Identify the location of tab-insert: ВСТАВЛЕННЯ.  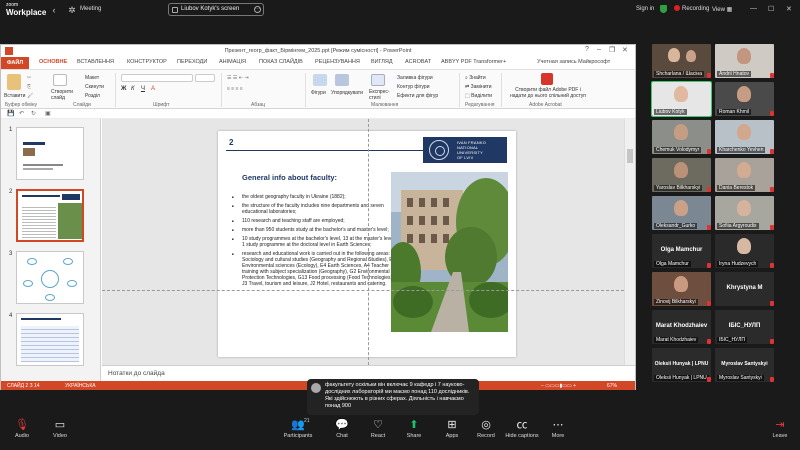
(95, 62).